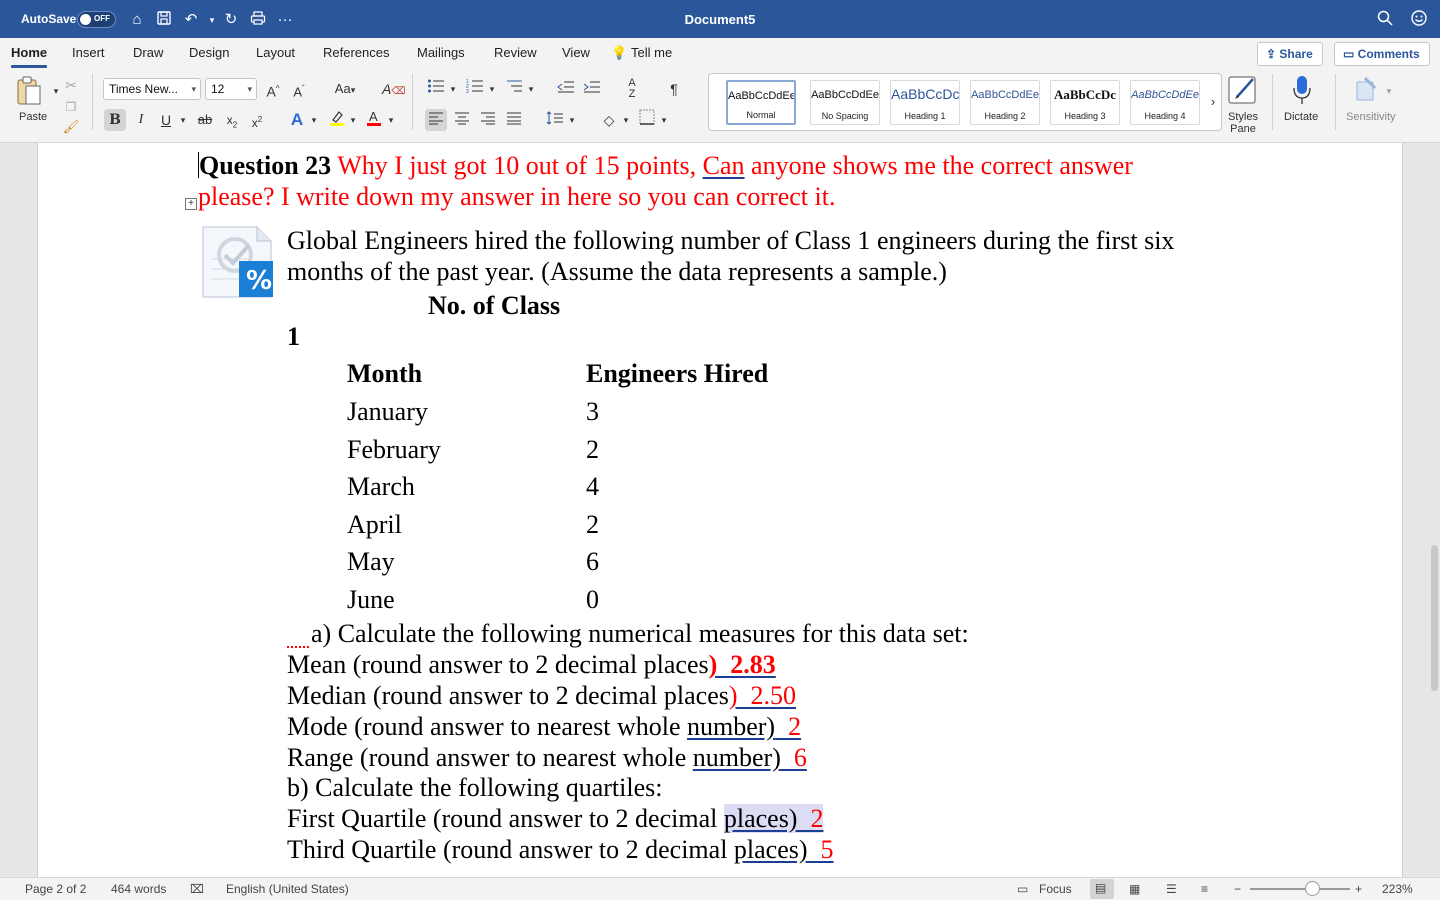 The image size is (1440, 900). Describe the element at coordinates (1434, 618) in the screenshot. I see `vertical-scrollbar-thumb` at that location.